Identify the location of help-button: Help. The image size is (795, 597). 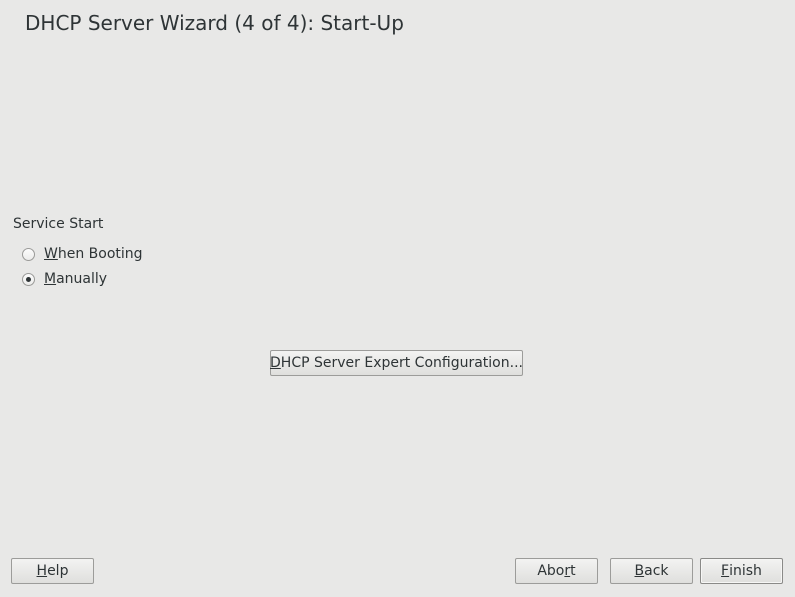
(52, 571).